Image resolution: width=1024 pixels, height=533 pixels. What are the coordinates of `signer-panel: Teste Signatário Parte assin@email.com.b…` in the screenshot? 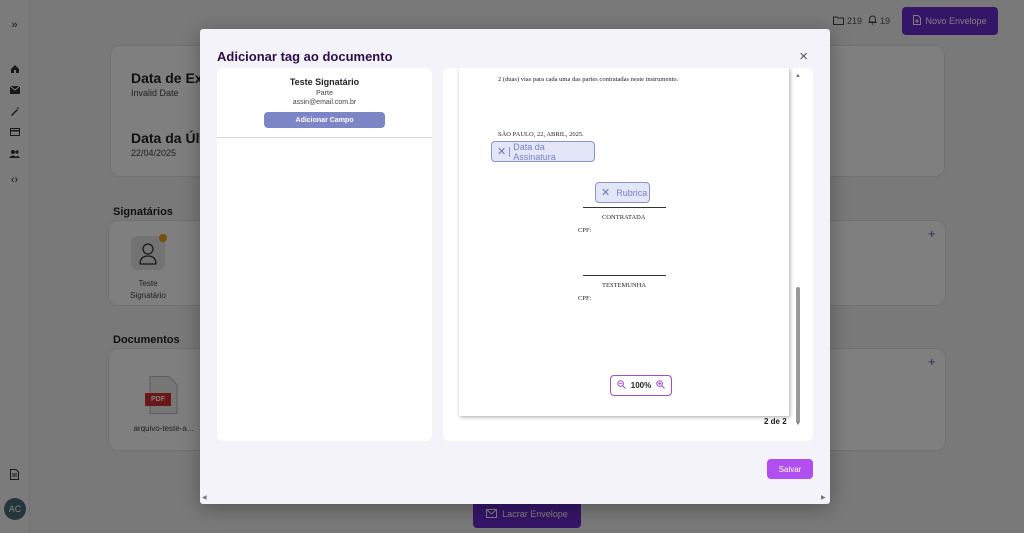 It's located at (324, 254).